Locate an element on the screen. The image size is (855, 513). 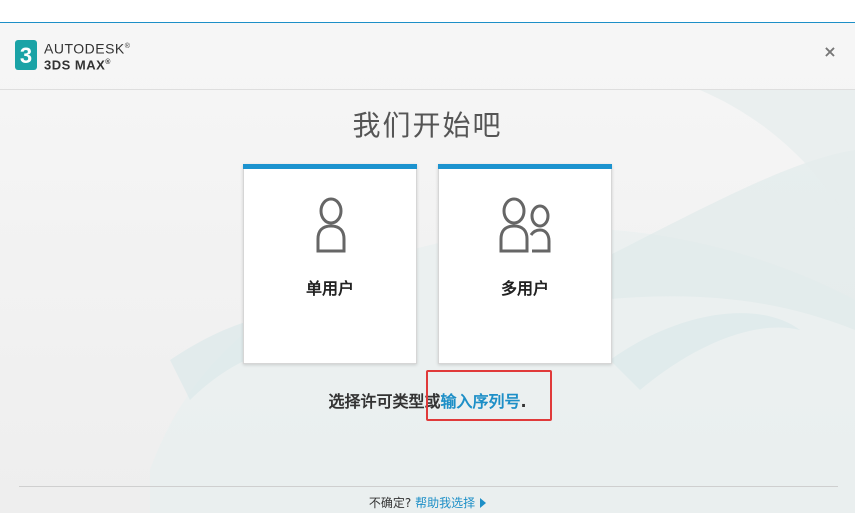
footer-divider is located at coordinates (428, 486).